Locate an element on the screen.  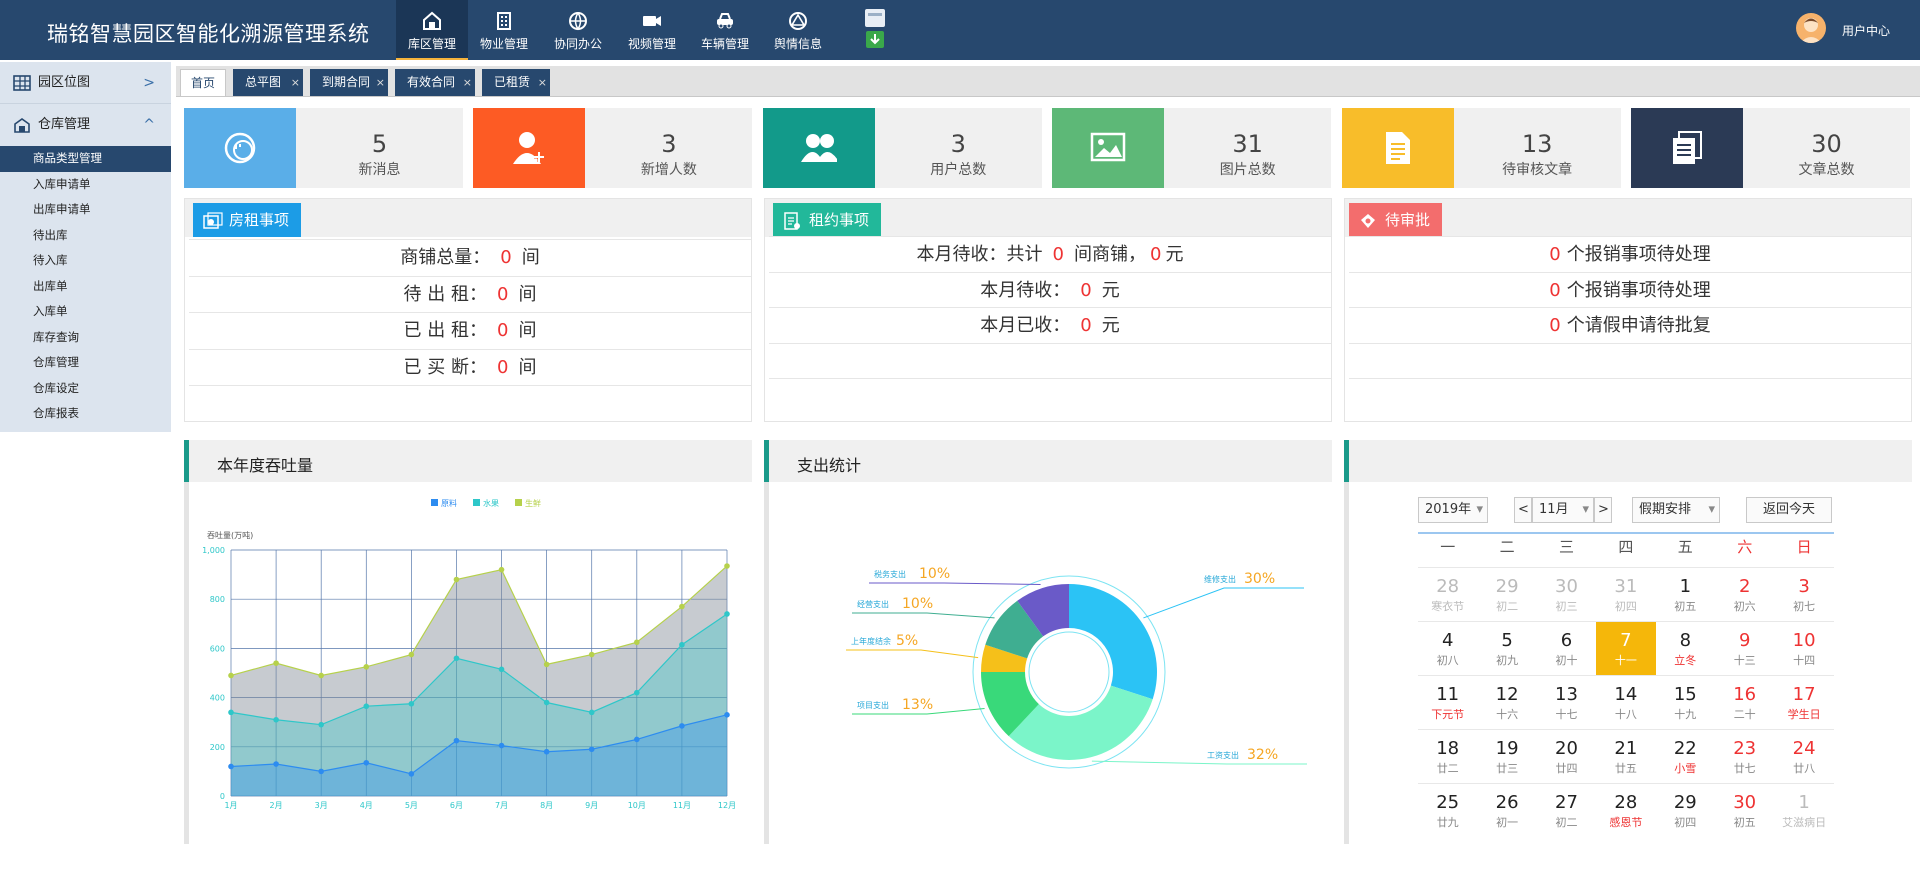
calendar-day: 5 初九 is located at coordinates (1507, 648).